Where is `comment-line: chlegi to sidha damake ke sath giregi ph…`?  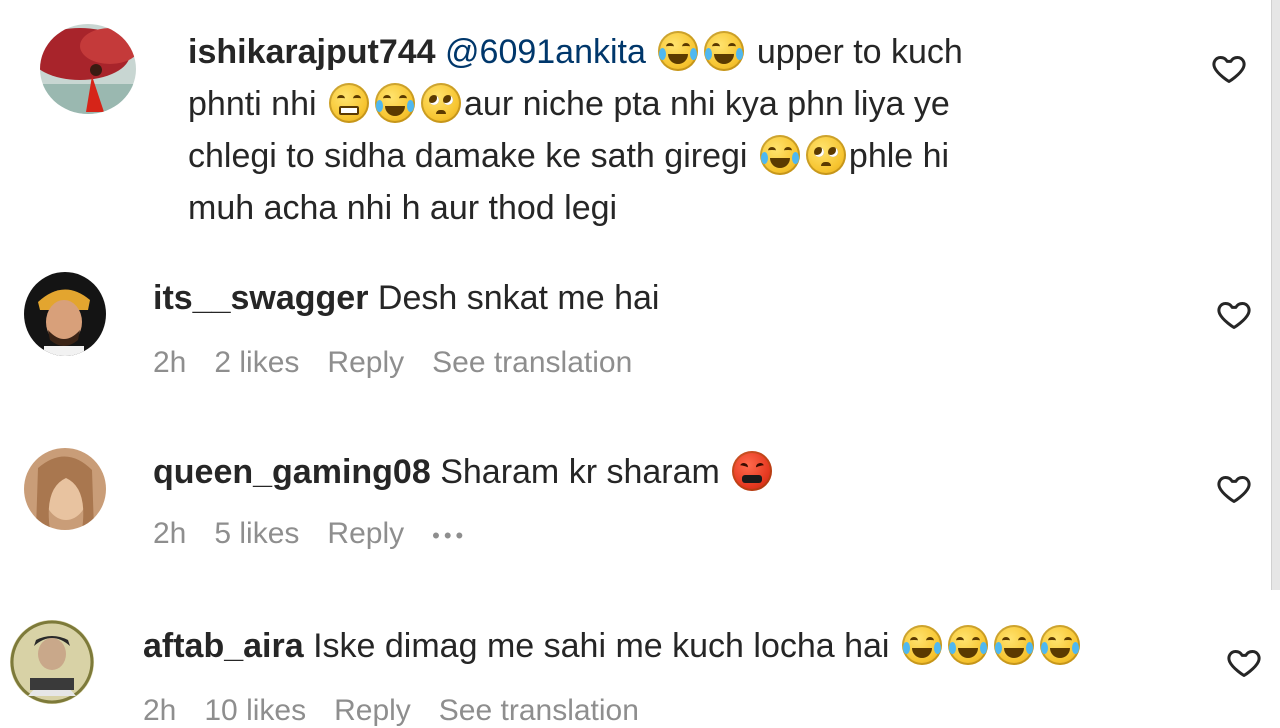 comment-line: chlegi to sidha damake ke sath giregi ph… is located at coordinates (678, 156).